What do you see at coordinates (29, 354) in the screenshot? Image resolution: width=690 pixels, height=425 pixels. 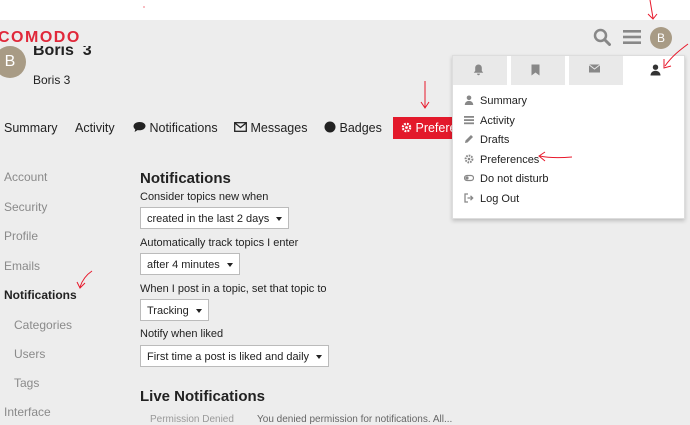 I see `sidebar-item-users: Users` at bounding box center [29, 354].